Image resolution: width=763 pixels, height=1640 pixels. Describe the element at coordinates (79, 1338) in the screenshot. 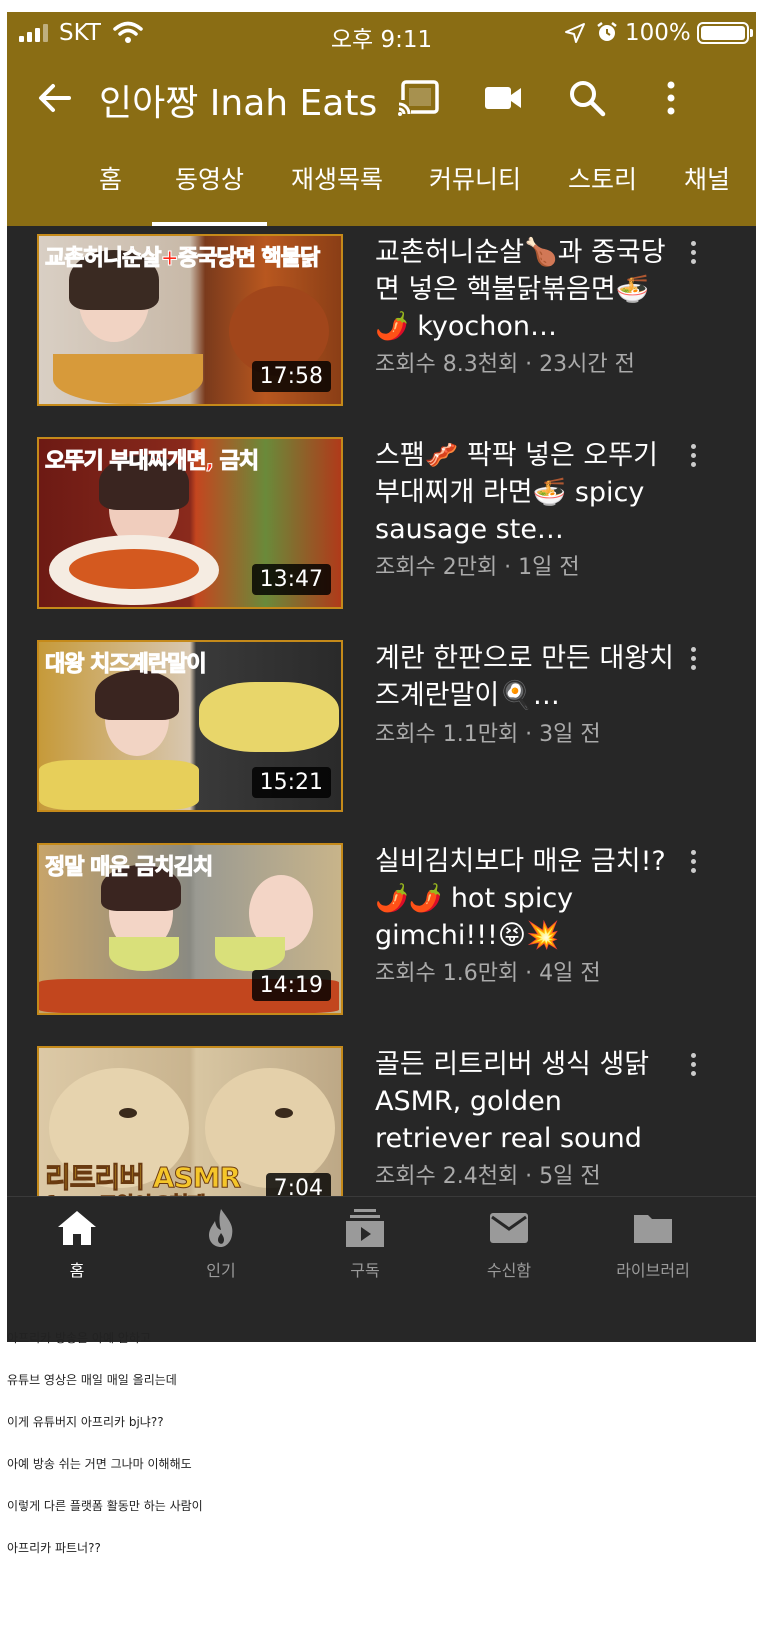

I see `post-line: 아프리카 방송은 아예 안하고` at that location.